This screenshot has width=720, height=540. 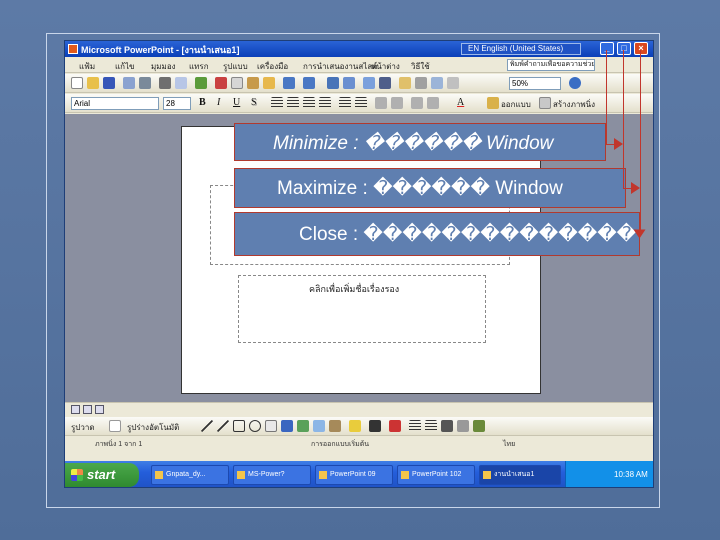 What do you see at coordinates (607, 48) in the screenshot?
I see `minimize-button: _` at bounding box center [607, 48].